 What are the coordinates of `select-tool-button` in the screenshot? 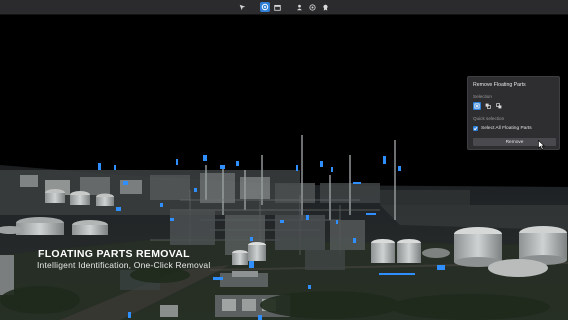 It's located at (477, 106).